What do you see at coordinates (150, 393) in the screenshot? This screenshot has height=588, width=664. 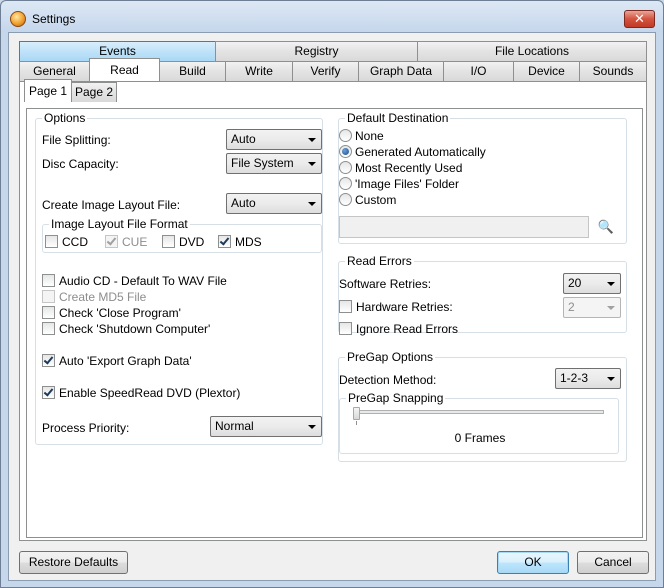 I see `speedread-label: Enable SpeedRead DVD (Plextor)` at bounding box center [150, 393].